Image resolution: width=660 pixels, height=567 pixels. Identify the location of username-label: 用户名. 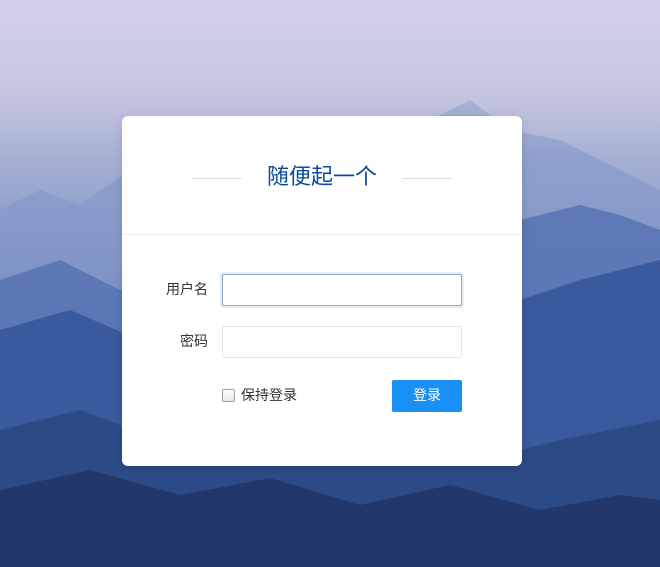
(187, 290).